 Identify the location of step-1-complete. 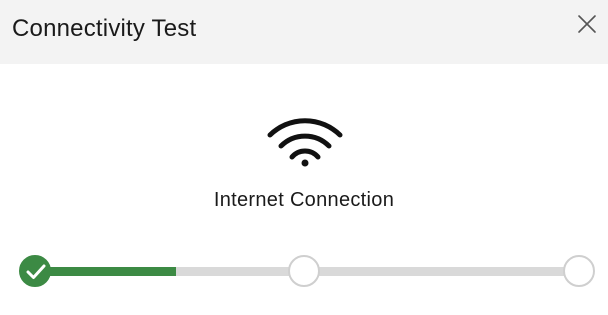
(35, 271).